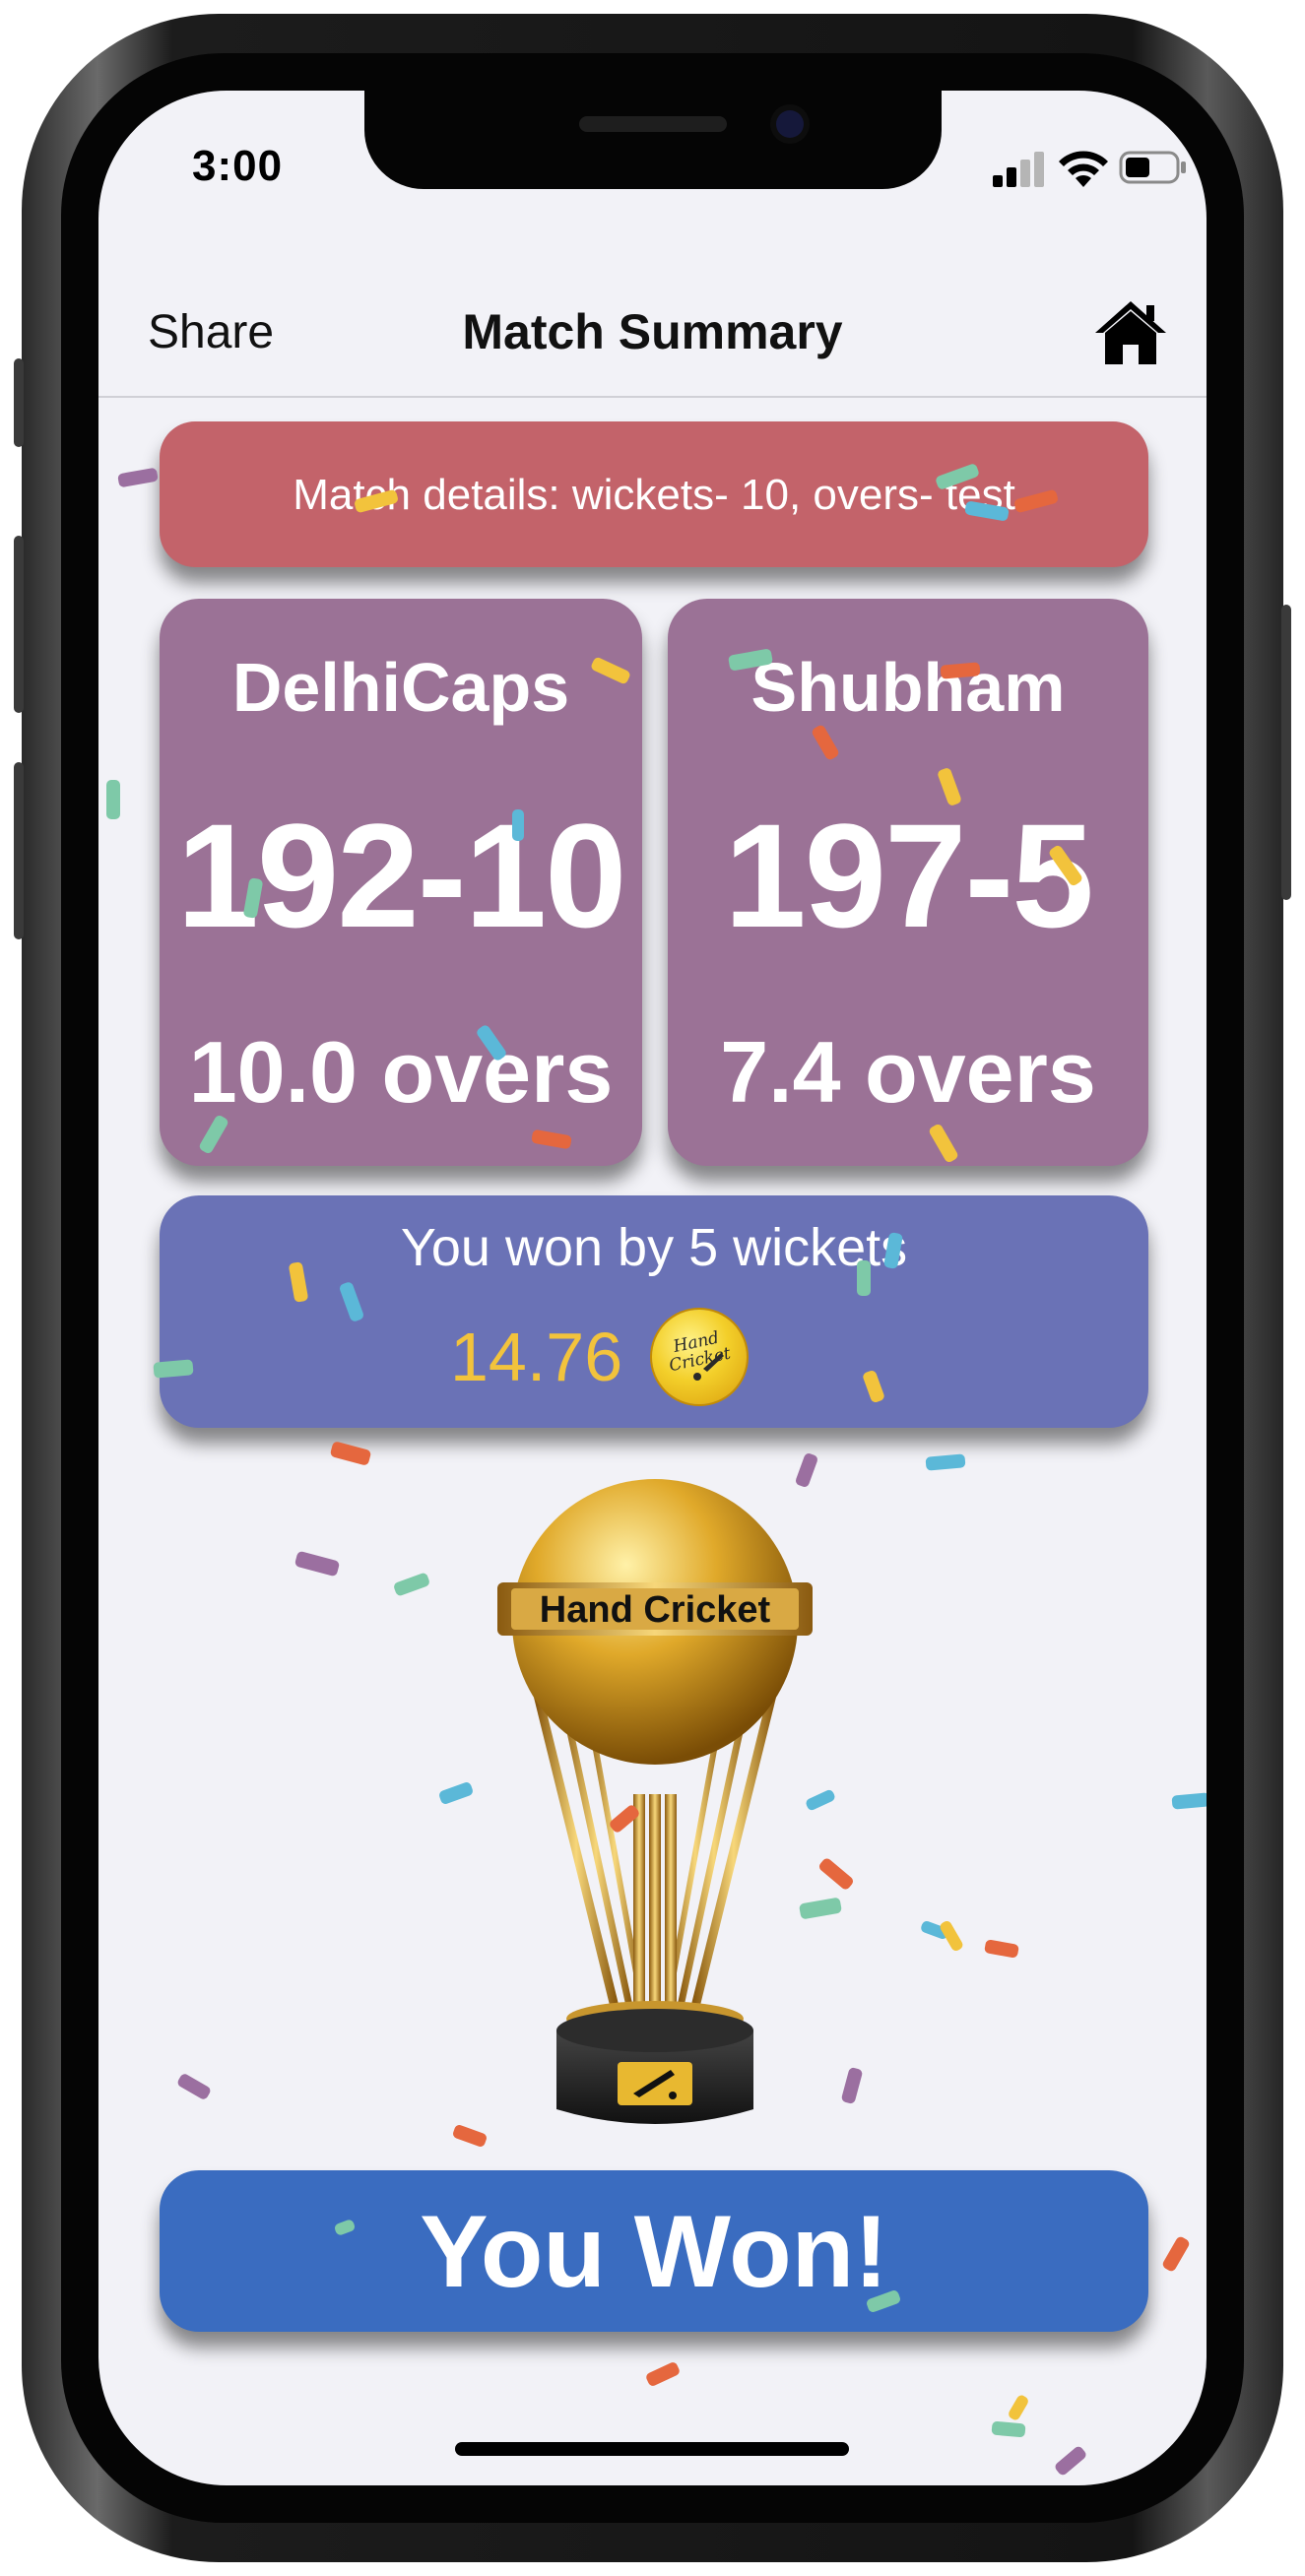  Describe the element at coordinates (653, 124) in the screenshot. I see `earpiece-speaker` at that location.